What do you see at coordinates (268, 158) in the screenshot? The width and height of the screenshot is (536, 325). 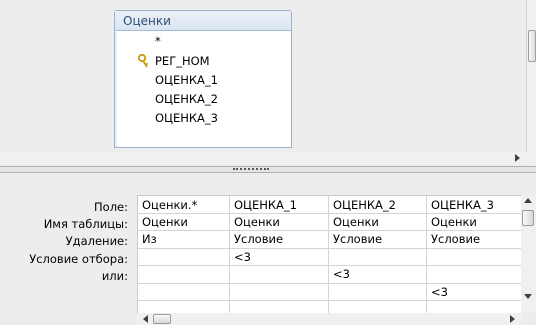 I see `upper-horizontal-scrollbar` at bounding box center [268, 158].